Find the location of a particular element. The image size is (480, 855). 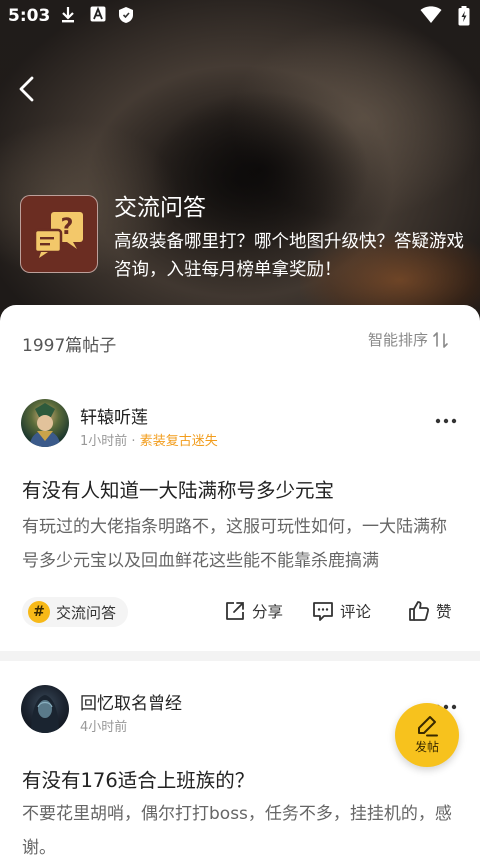

post-time: 1小时前 is located at coordinates (104, 441).